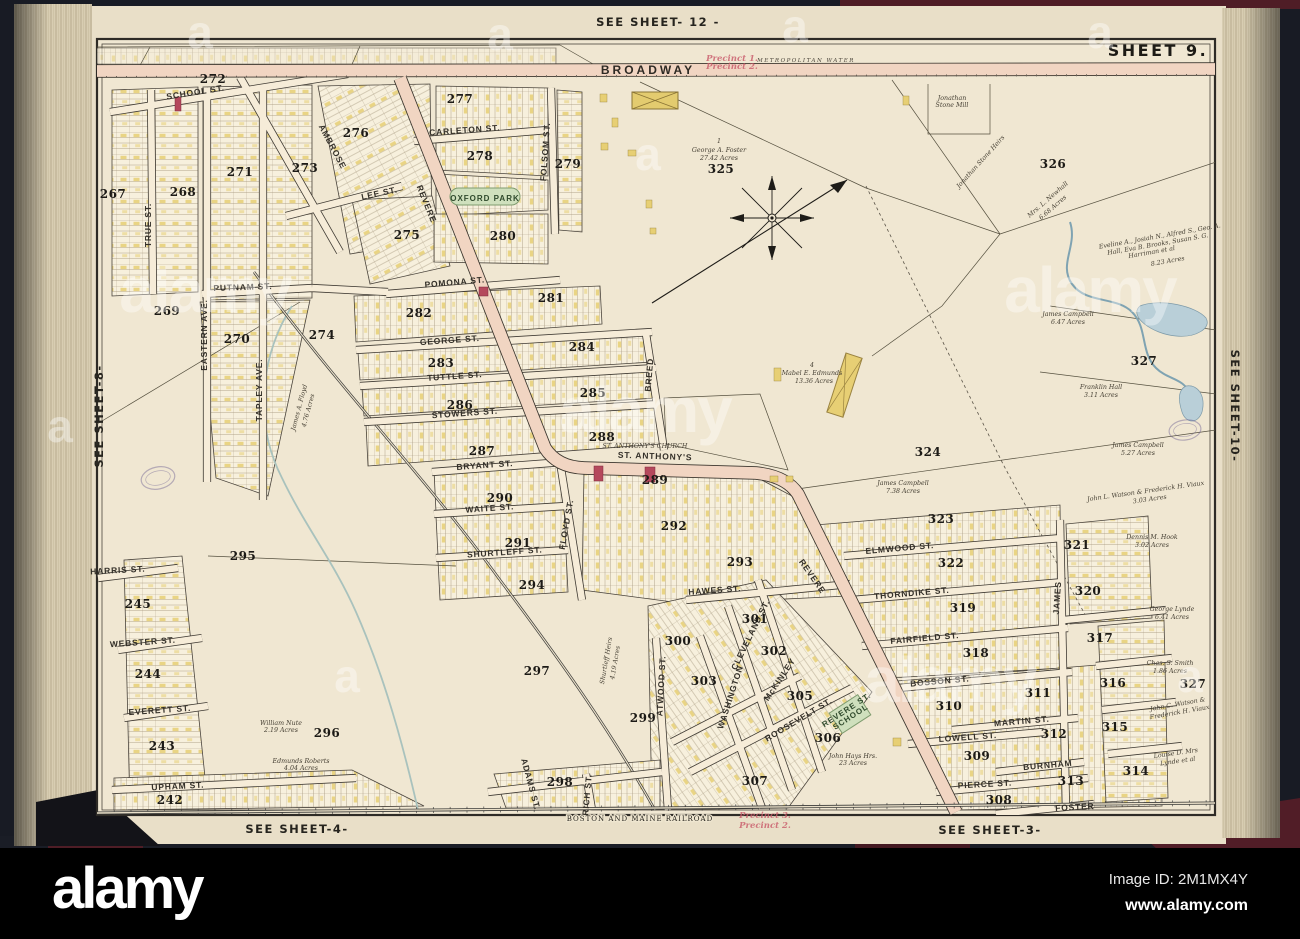 The width and height of the screenshot is (1300, 939). What do you see at coordinates (148, 225) in the screenshot?
I see `street-true: TRUE ST.` at bounding box center [148, 225].